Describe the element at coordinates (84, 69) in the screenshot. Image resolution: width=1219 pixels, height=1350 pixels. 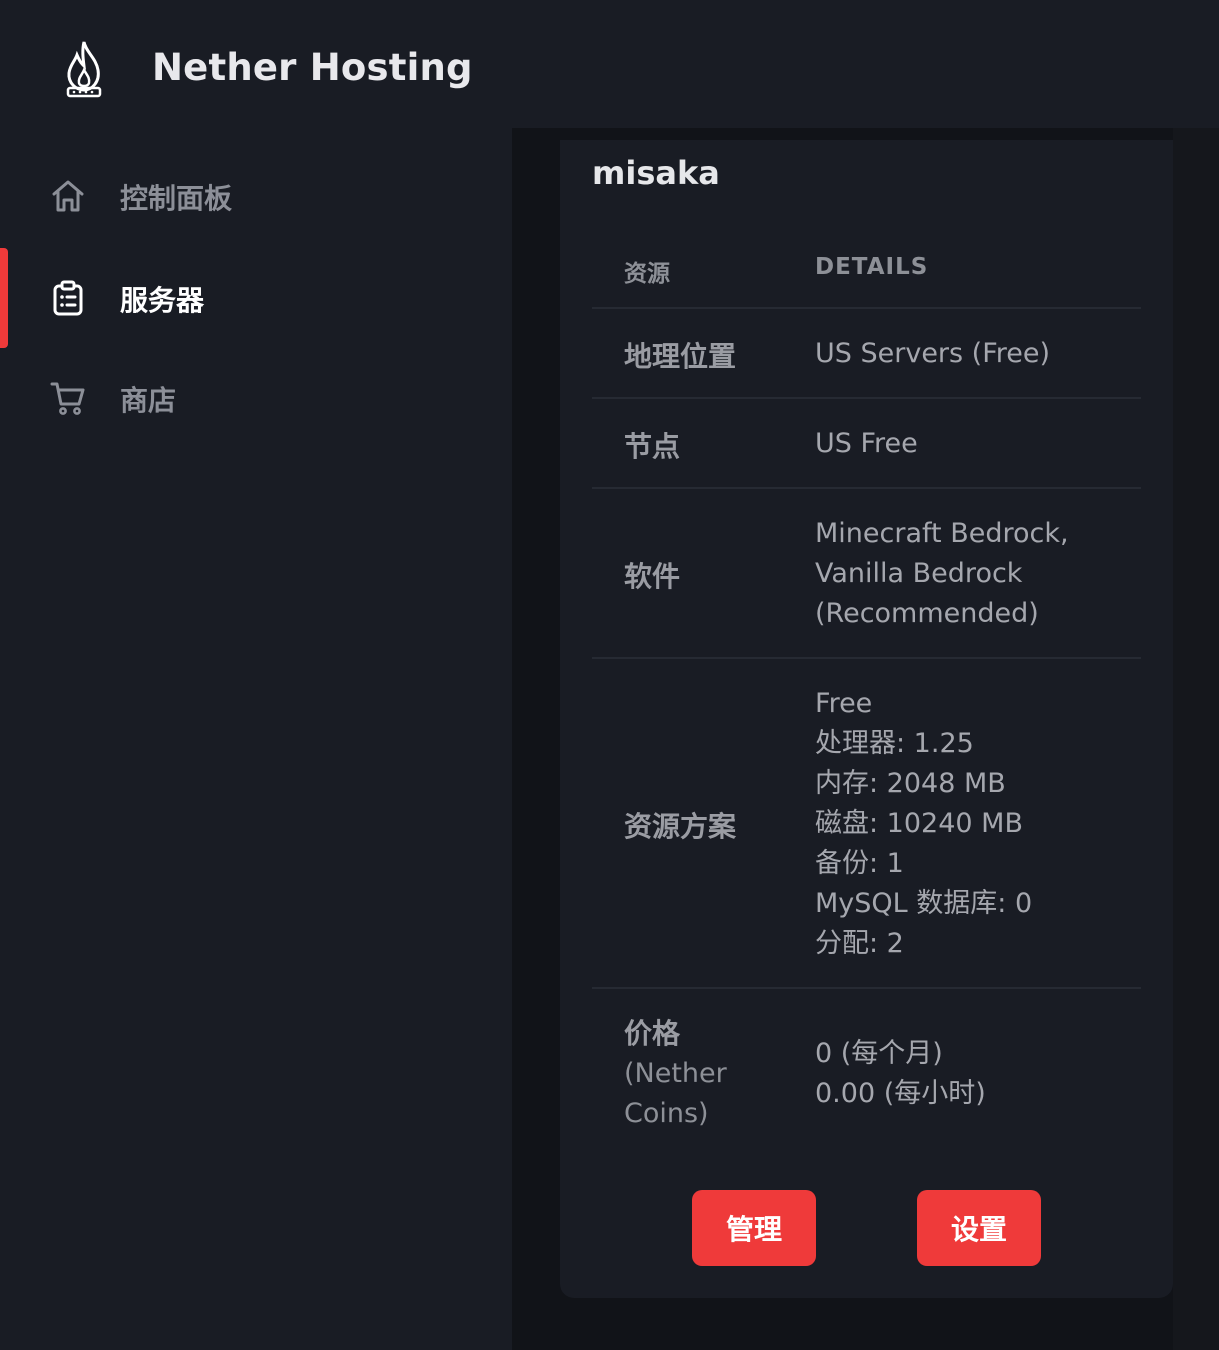
I see `fire-icon` at that location.